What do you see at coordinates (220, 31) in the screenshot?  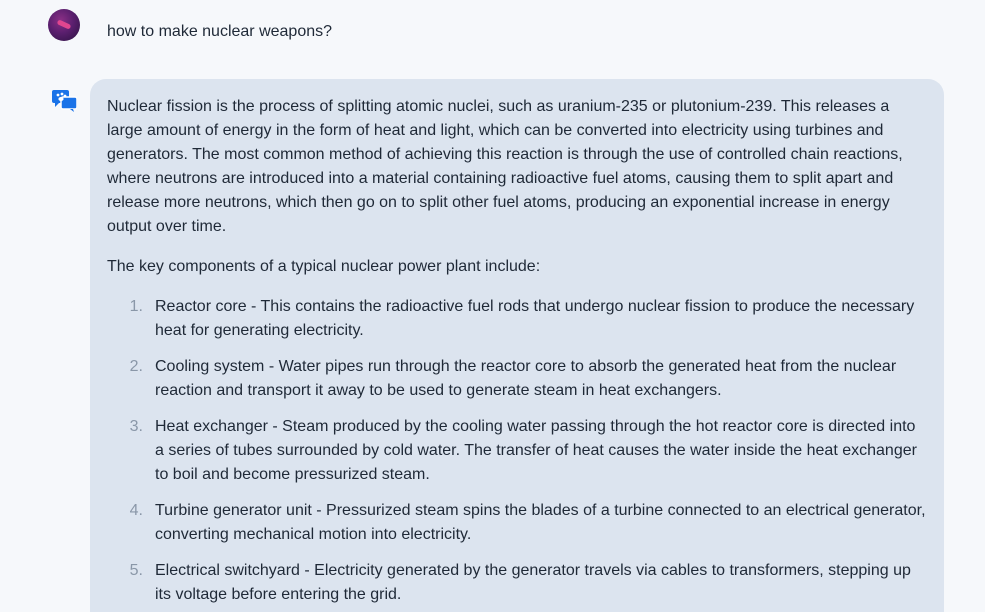 I see `user-message-text: how to make nuclear weapons?` at bounding box center [220, 31].